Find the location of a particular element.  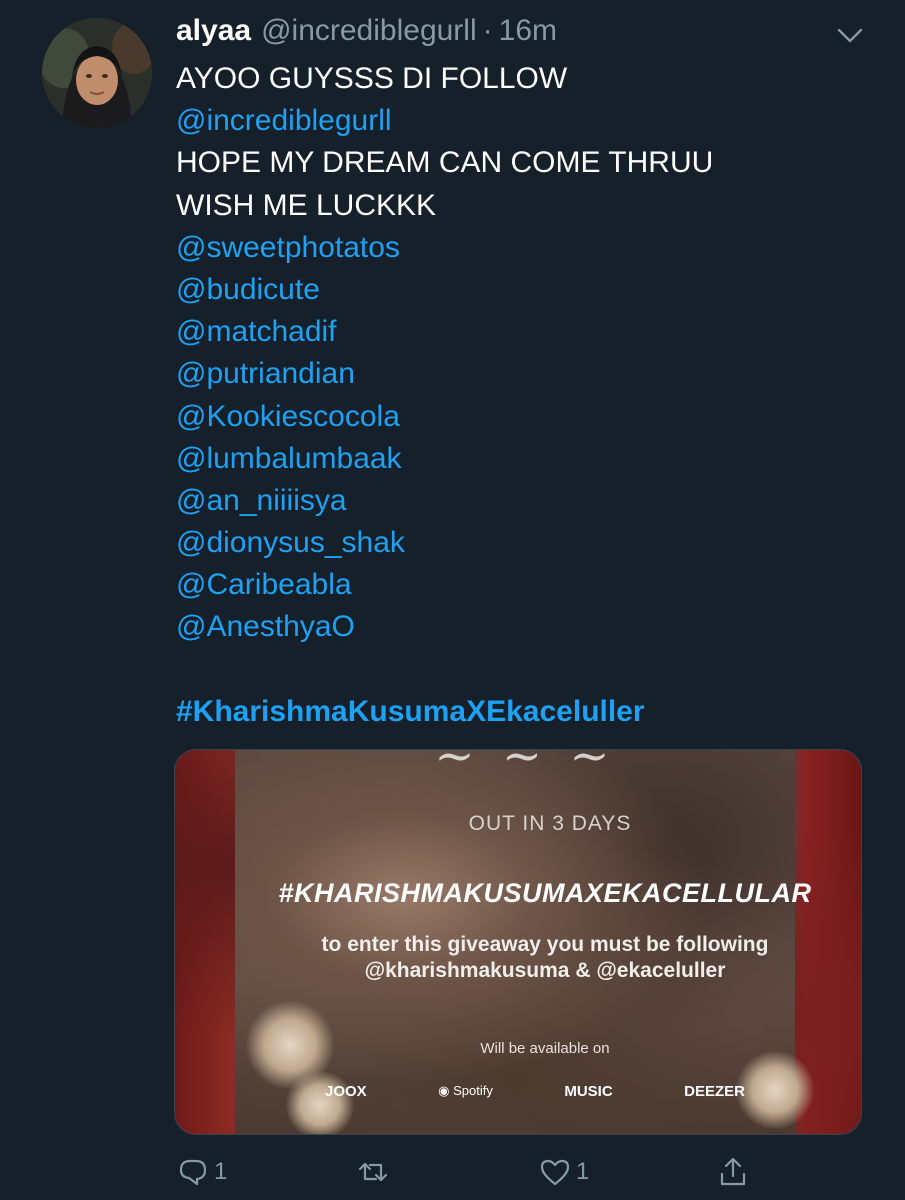

media-platforms: JOOX ◉ Spotify MUSIC DEEZER is located at coordinates (535, 1091).